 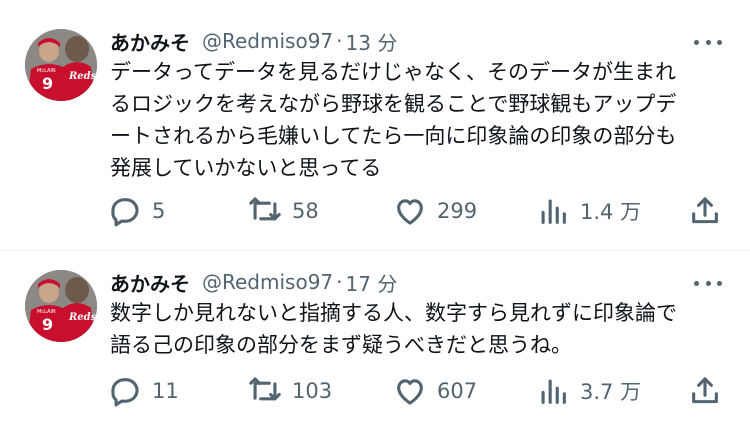 I want to click on tweet-text-line: 数字しか見れないと指摘する人、数字すら見れずに印象論で, so click(x=393, y=313).